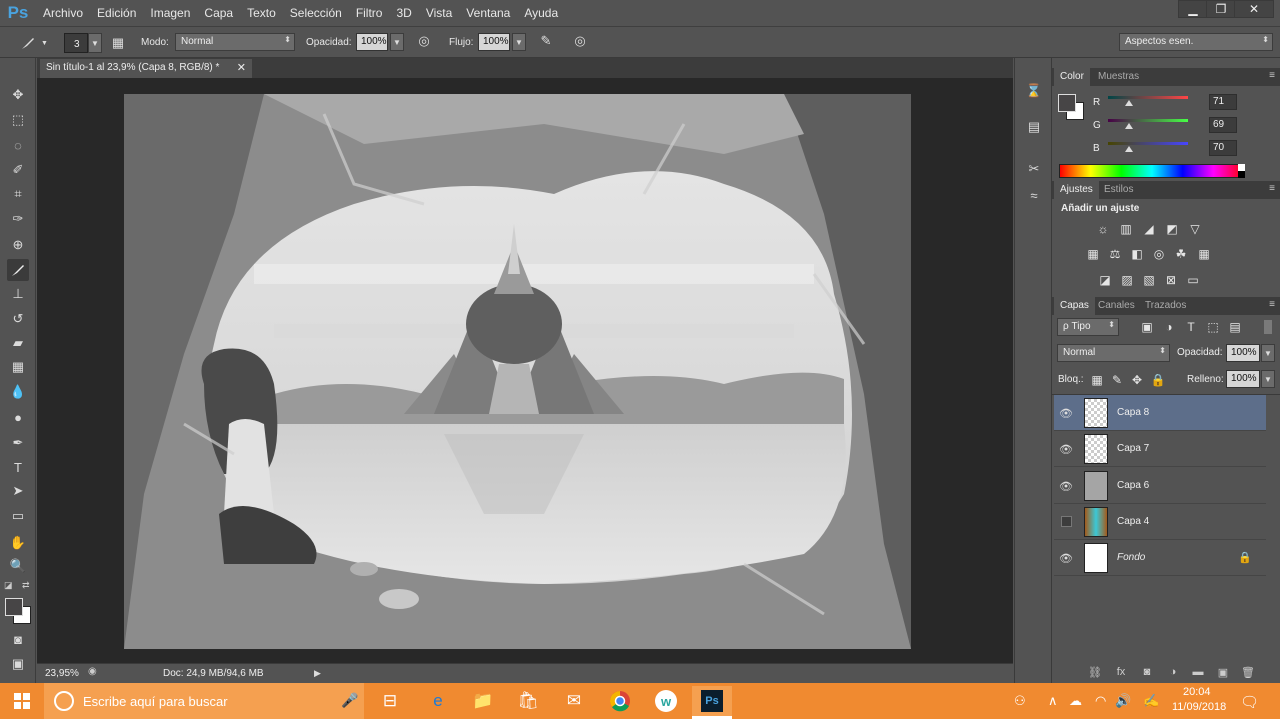 This screenshot has width=1280, height=719. What do you see at coordinates (1272, 75) in the screenshot?
I see `panel-menu-icon: ≡` at bounding box center [1272, 75].